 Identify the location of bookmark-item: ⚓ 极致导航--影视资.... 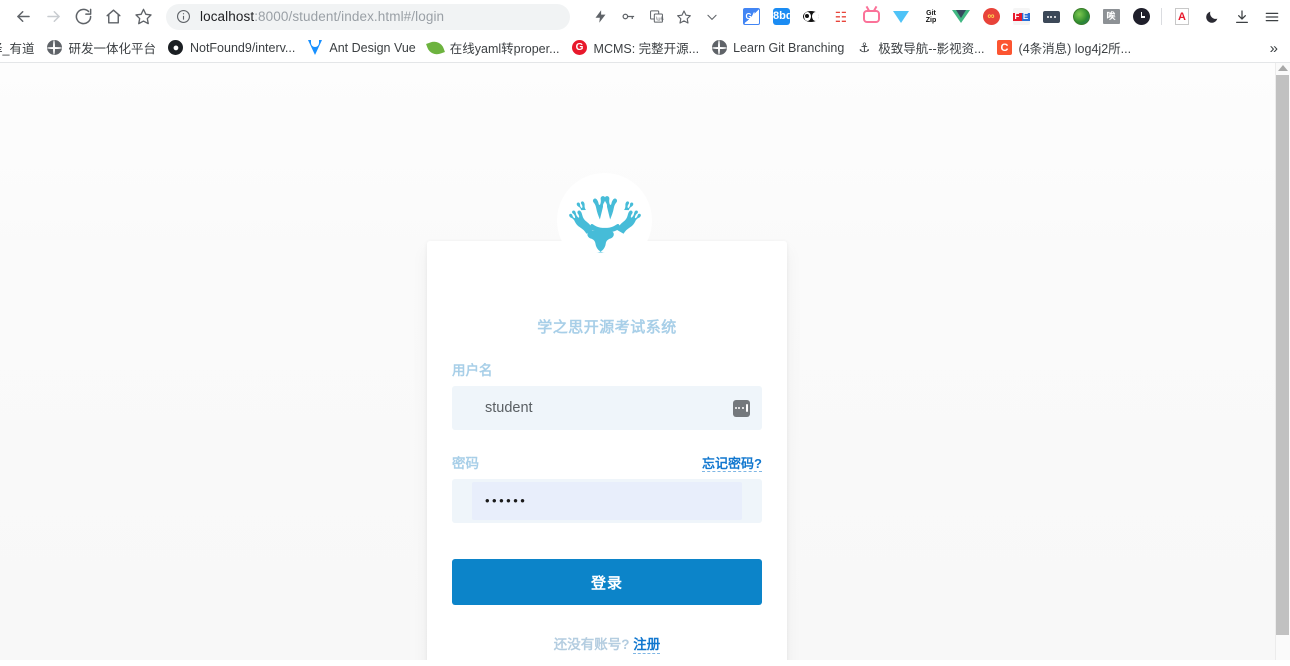
(920, 48).